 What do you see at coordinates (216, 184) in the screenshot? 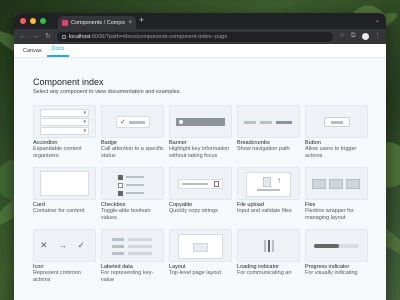
I see `copy-icon` at bounding box center [216, 184].